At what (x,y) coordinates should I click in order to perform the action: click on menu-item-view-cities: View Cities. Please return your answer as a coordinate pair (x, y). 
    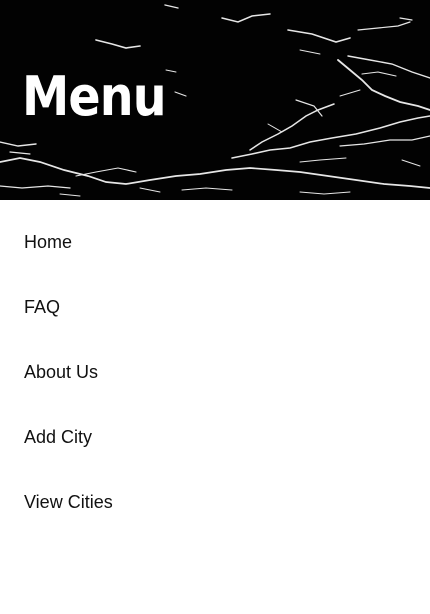
    Looking at the image, I should click on (215, 502).